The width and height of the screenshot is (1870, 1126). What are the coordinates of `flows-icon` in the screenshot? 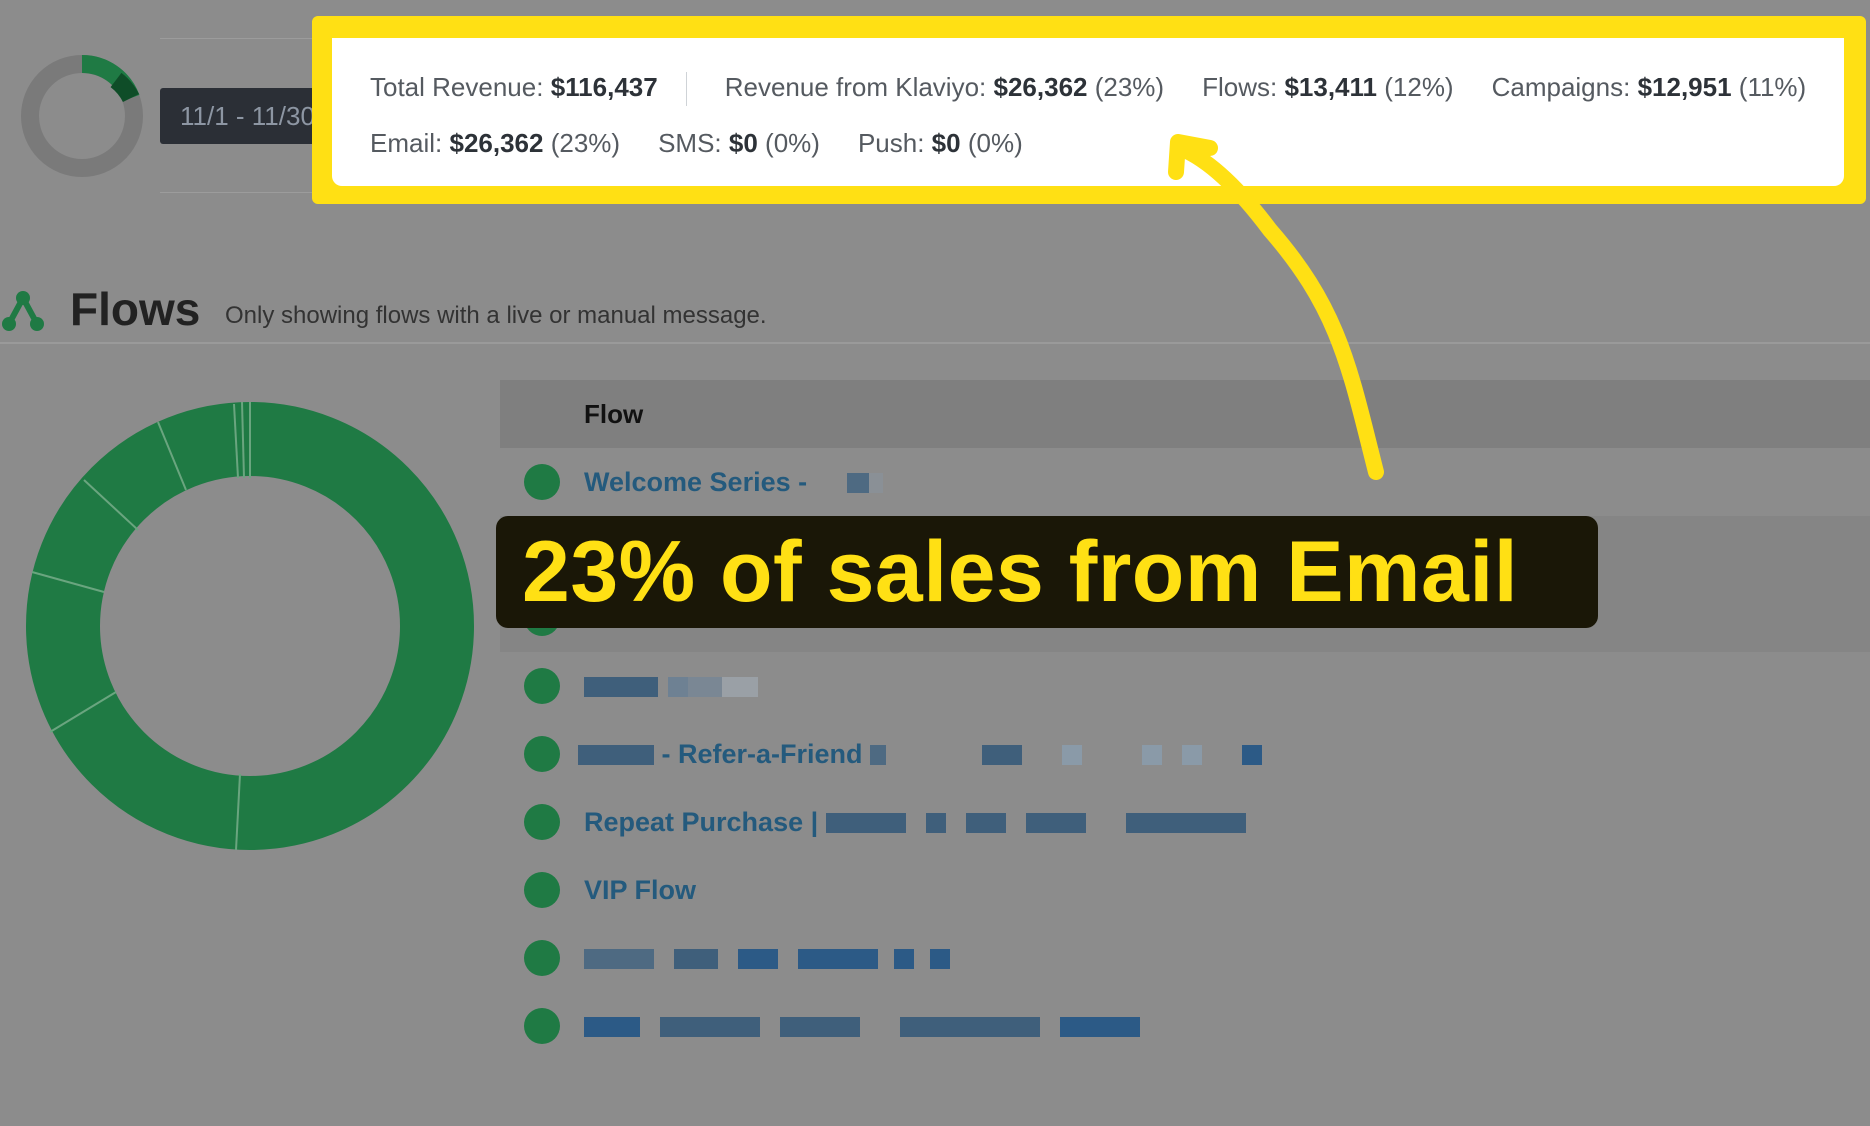 It's located at (23, 311).